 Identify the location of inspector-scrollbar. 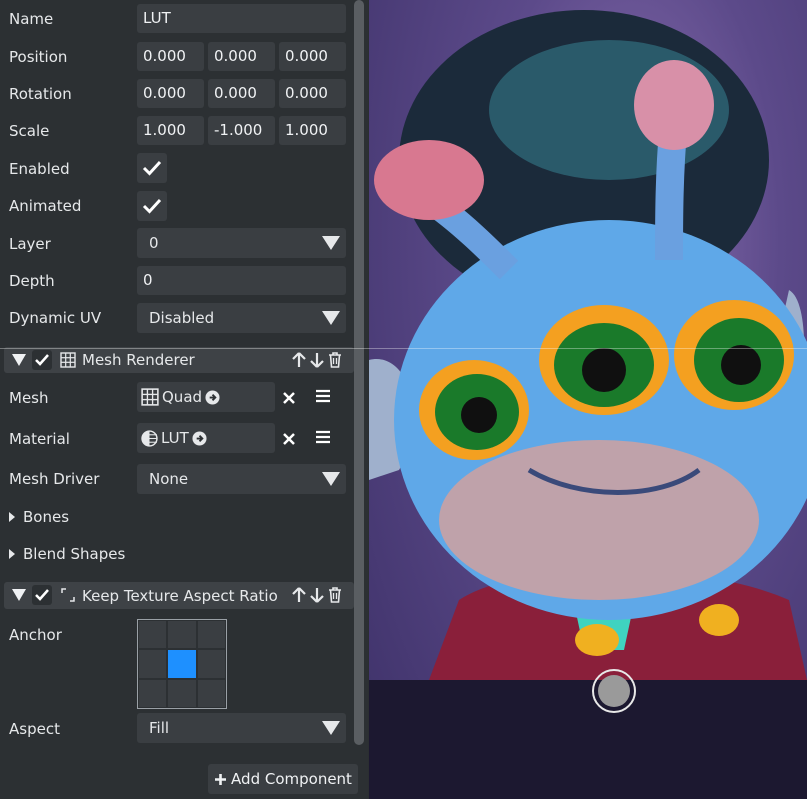
(359, 372).